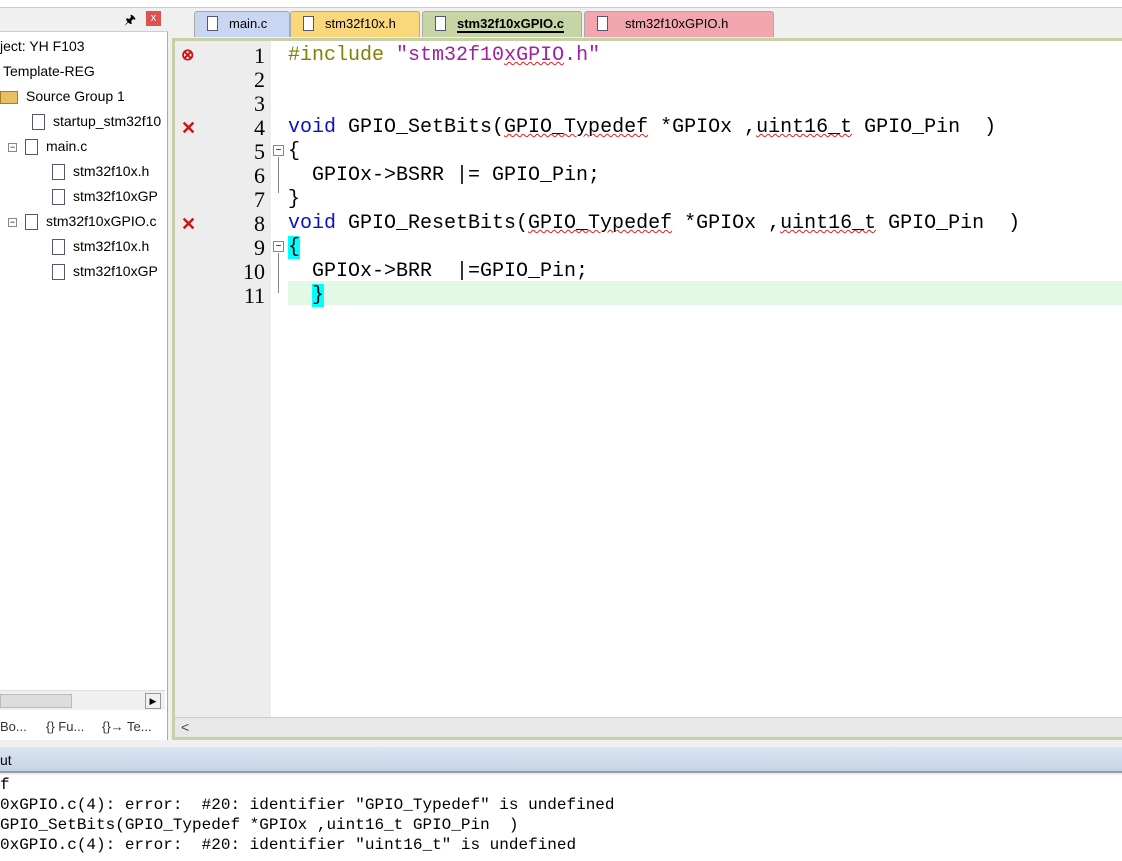 Image resolution: width=1122 pixels, height=861 pixels. I want to click on tab-main-c: main.c, so click(242, 24).